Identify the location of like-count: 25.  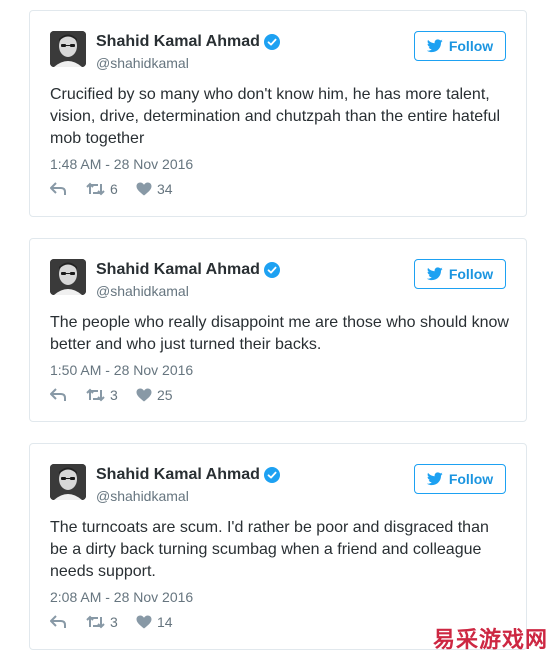
(165, 395).